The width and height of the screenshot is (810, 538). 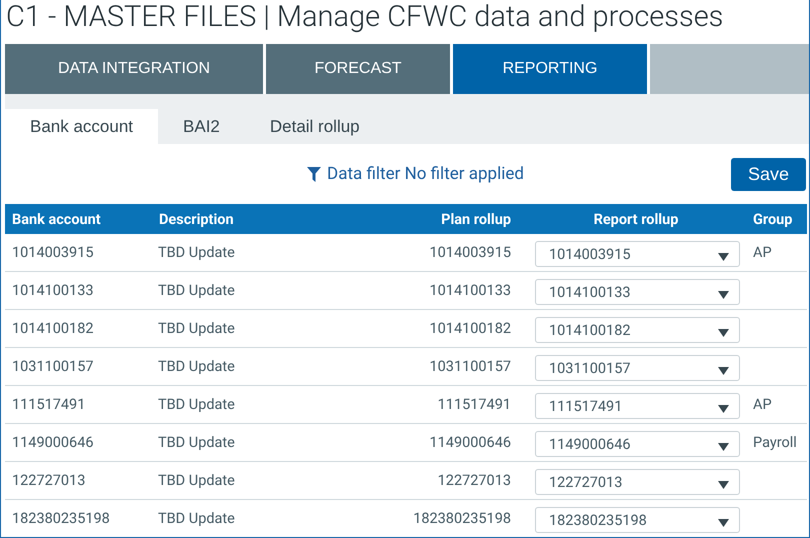 What do you see at coordinates (637, 254) in the screenshot?
I see `report-rollup-dropdown: 1014003915` at bounding box center [637, 254].